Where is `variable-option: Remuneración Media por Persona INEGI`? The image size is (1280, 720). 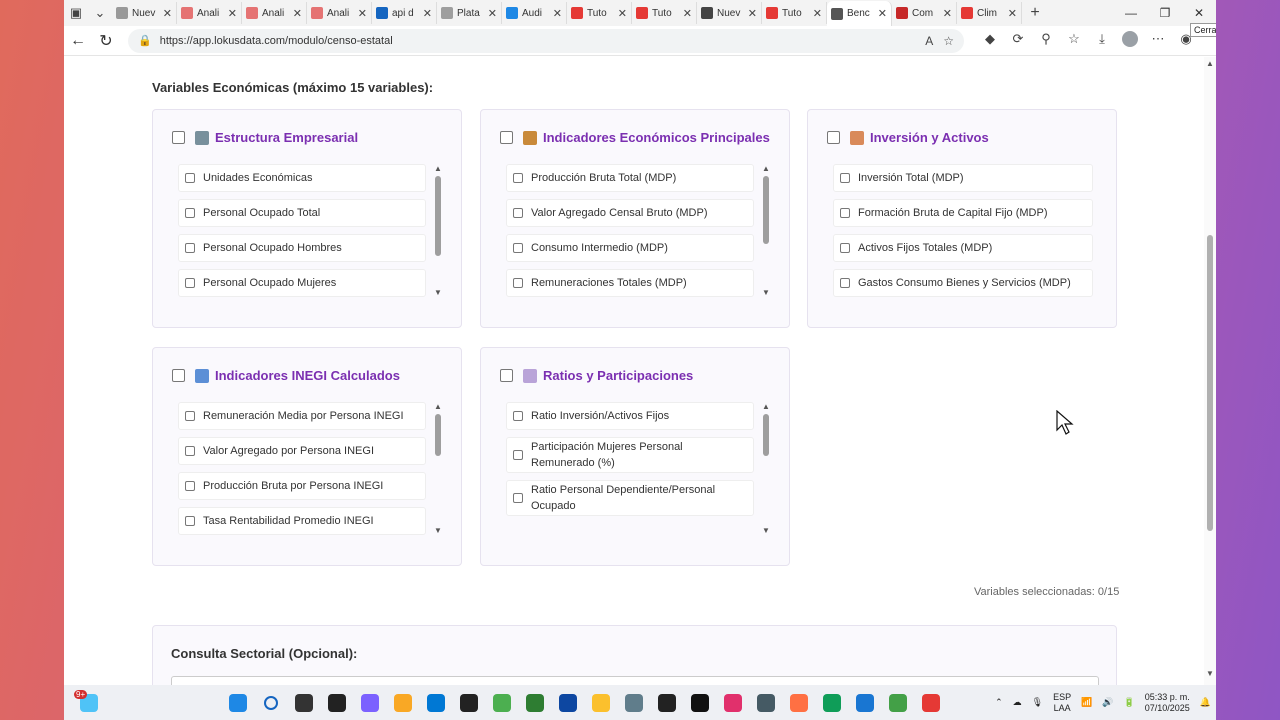 variable-option: Remuneración Media por Persona INEGI is located at coordinates (302, 416).